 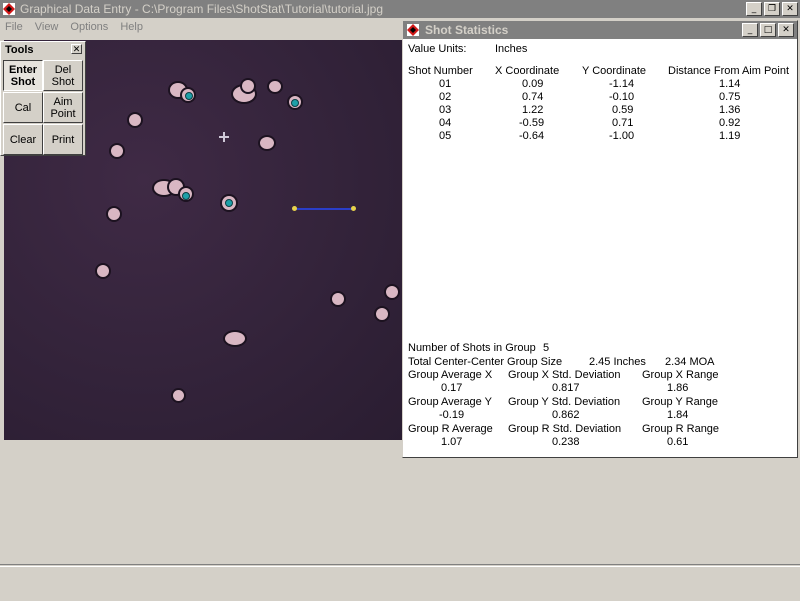 What do you see at coordinates (566, 388) in the screenshot?
I see `summary-value: 0.817` at bounding box center [566, 388].